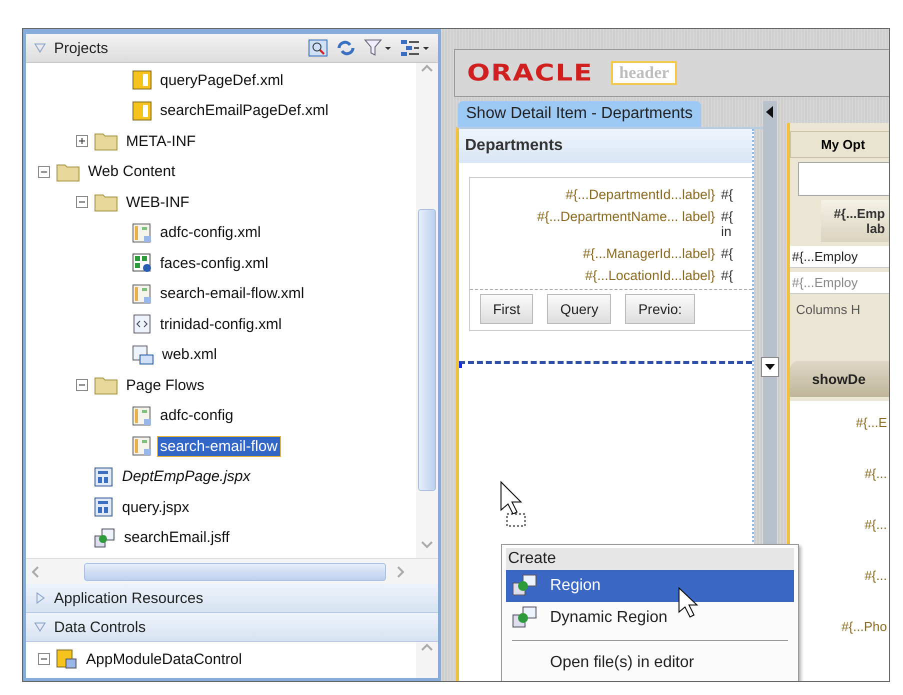 The height and width of the screenshot is (695, 903). What do you see at coordinates (650, 663) in the screenshot?
I see `menu-item: Open file(s) in editor` at bounding box center [650, 663].